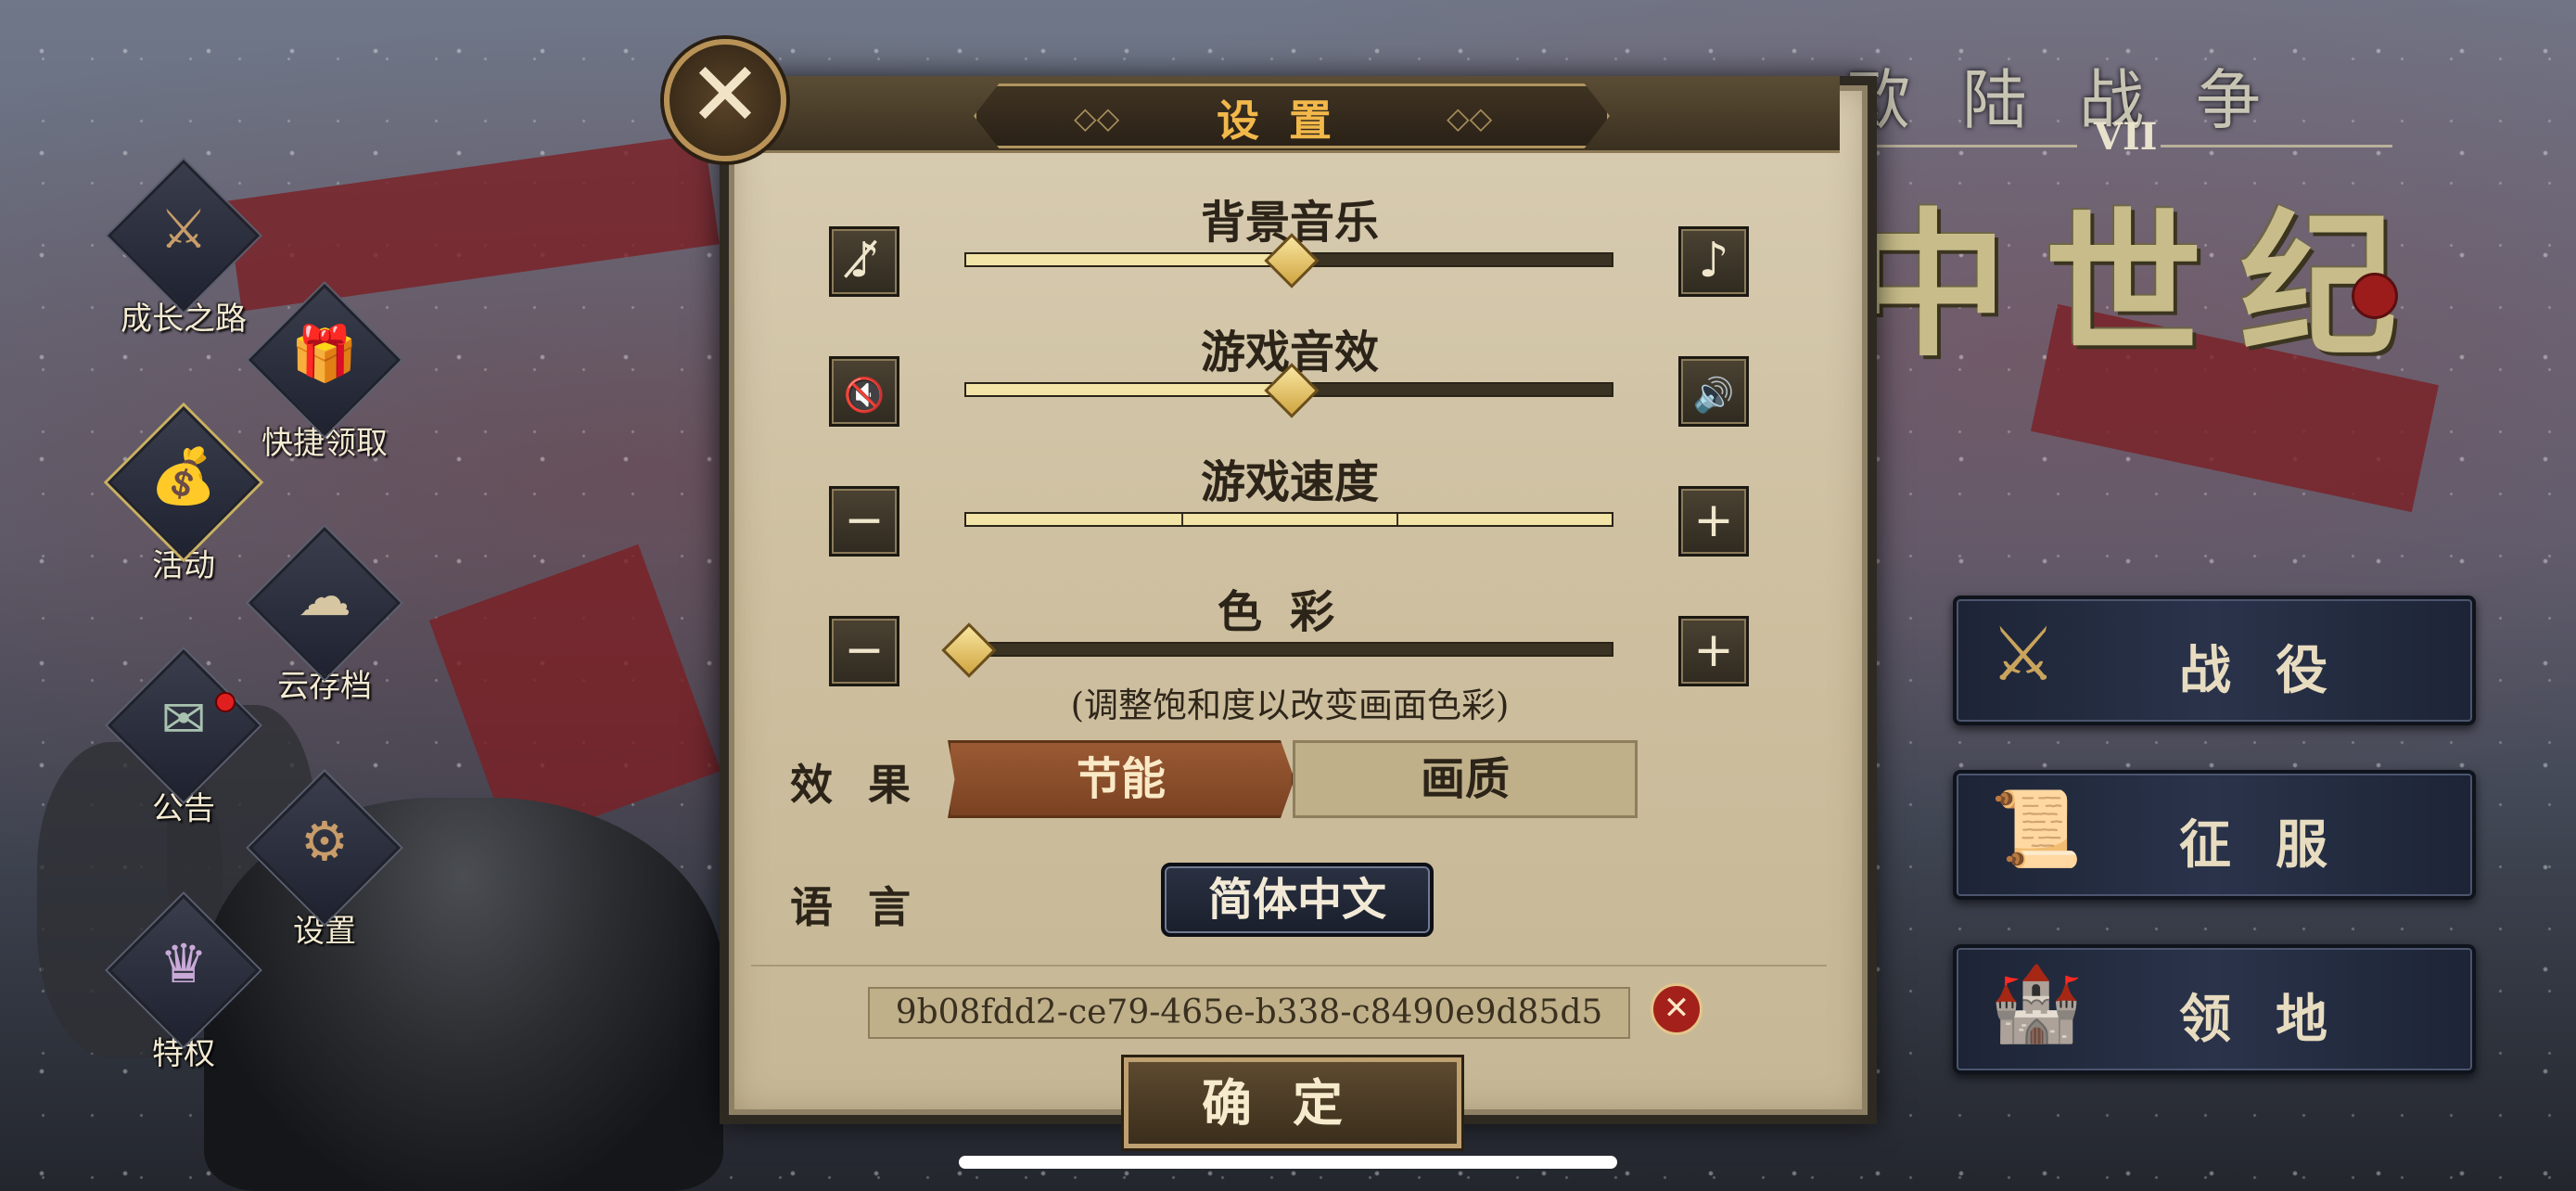  Describe the element at coordinates (1121, 779) in the screenshot. I see `effect-power-saving-button: 节能` at that location.